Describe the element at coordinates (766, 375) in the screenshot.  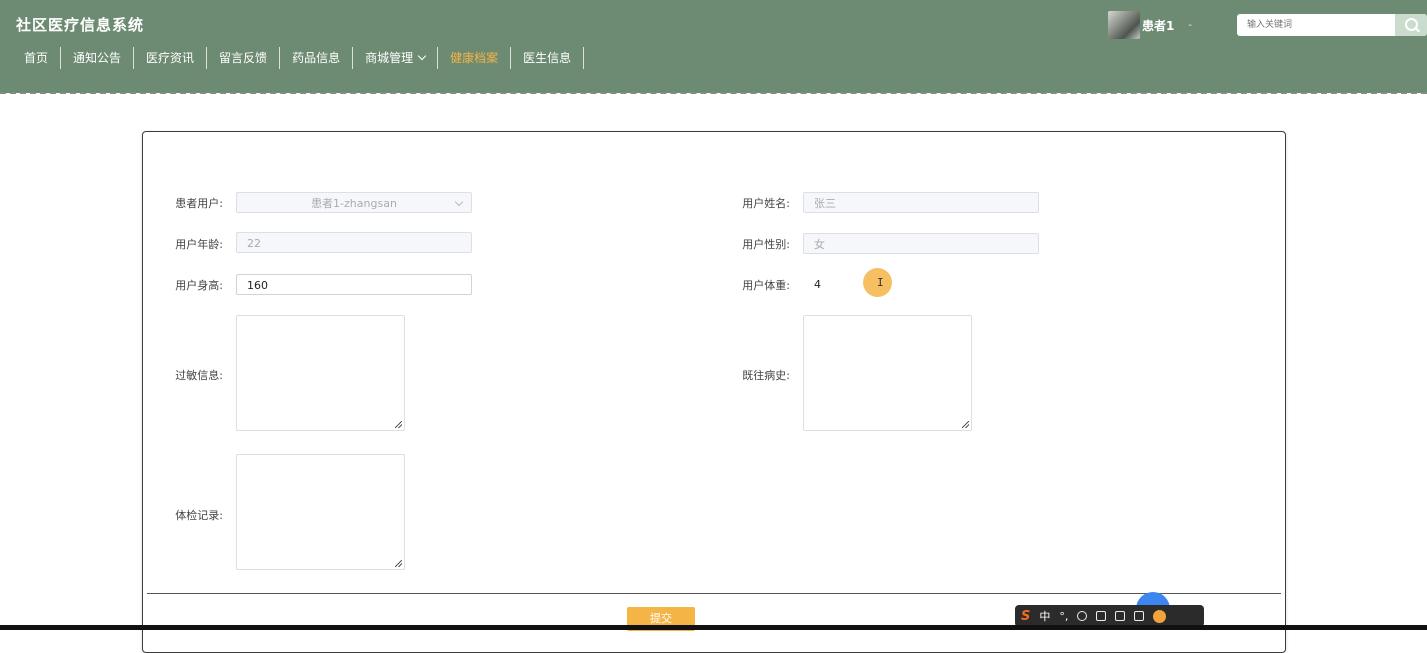
I see `medical-history-label: 既往病史:` at that location.